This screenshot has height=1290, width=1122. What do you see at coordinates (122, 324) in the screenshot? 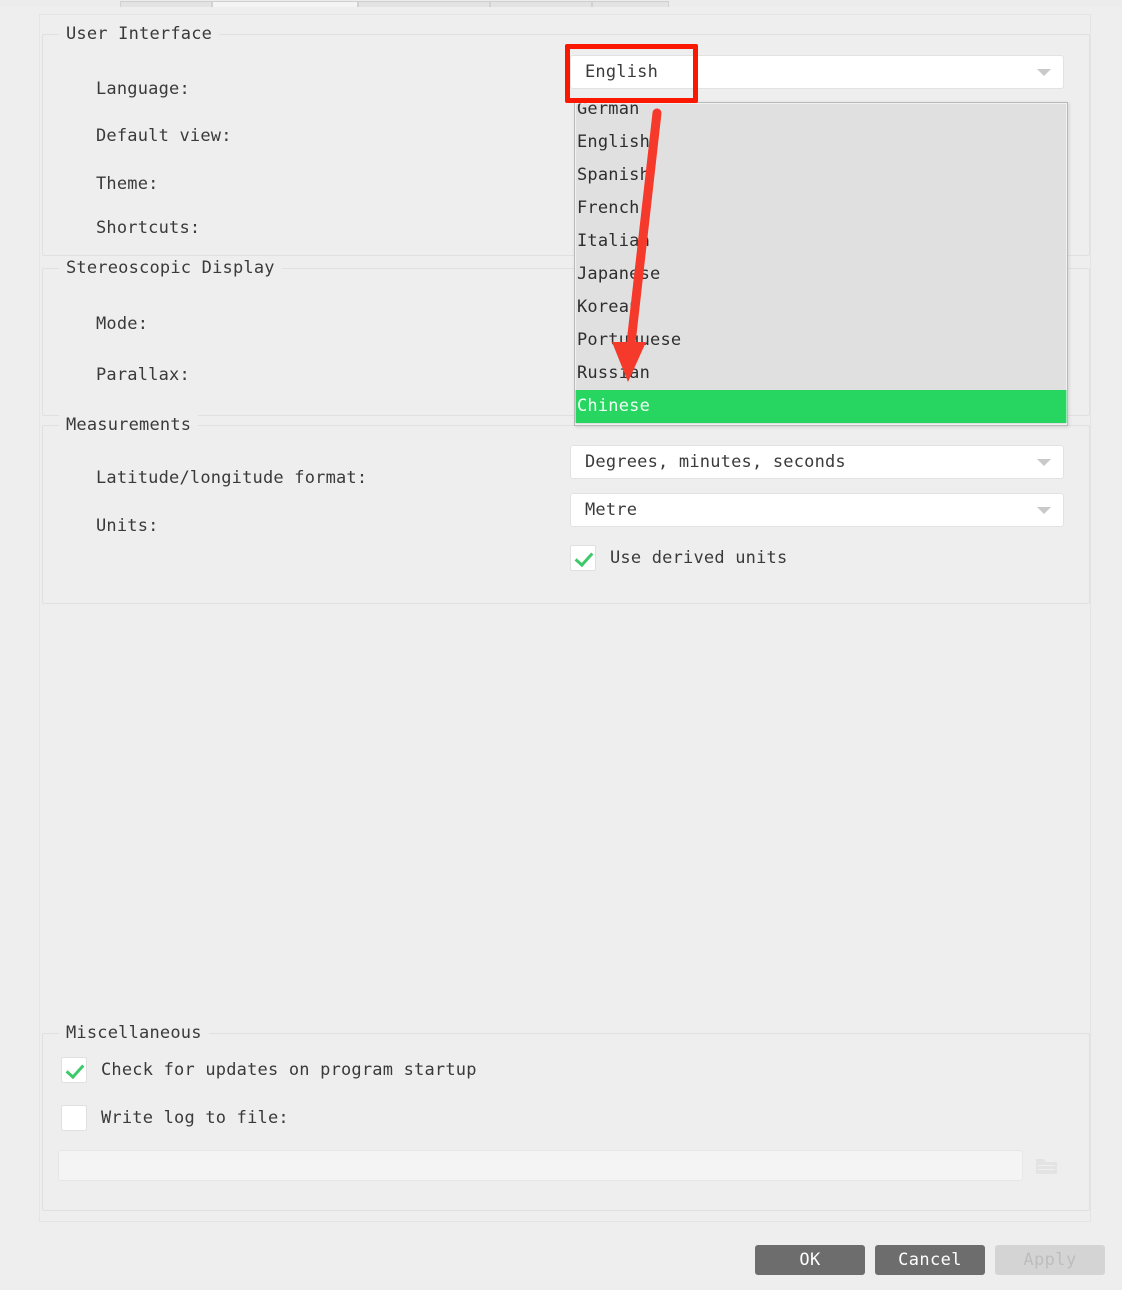
I see `label-mode: Mode:` at bounding box center [122, 324].